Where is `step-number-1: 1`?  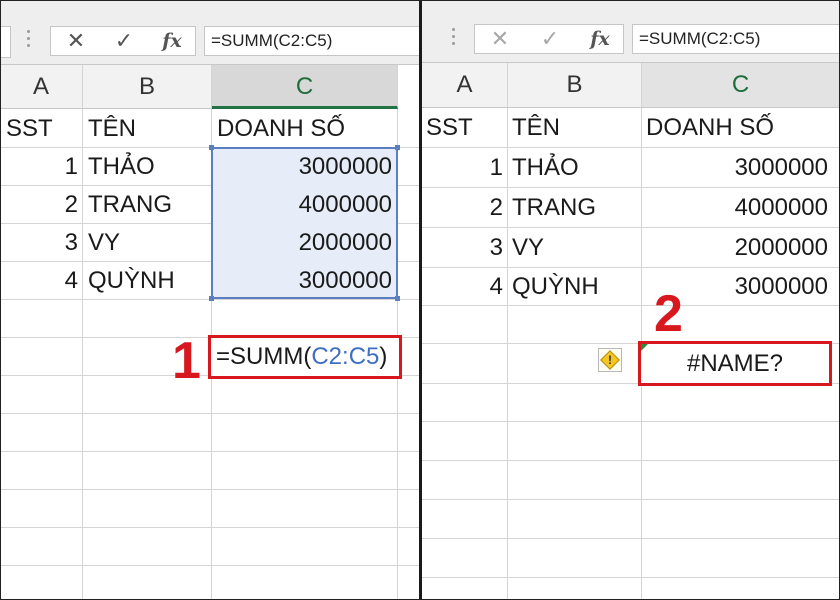
step-number-1: 1 is located at coordinates (186, 361).